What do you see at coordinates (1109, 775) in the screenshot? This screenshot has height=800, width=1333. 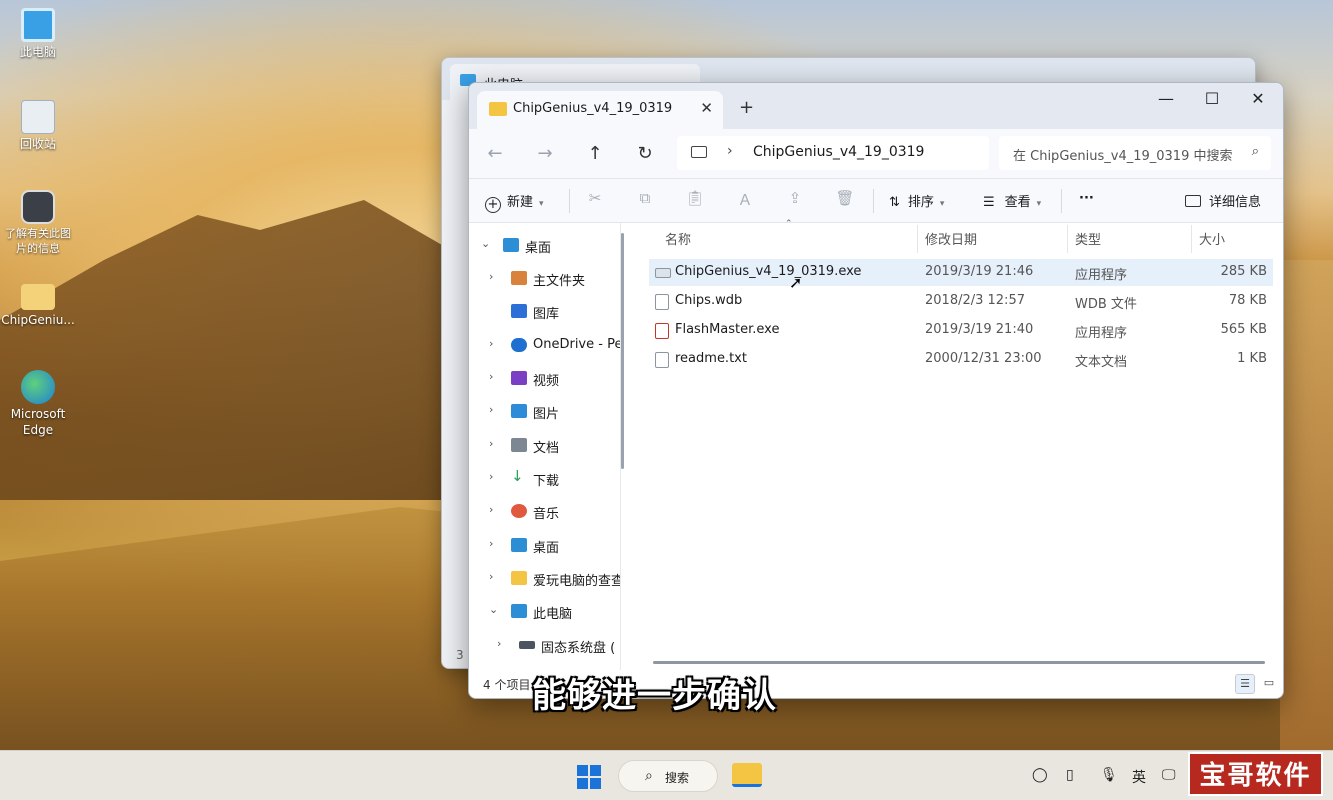 I see `microphone-icon: 🎙︎` at bounding box center [1109, 775].